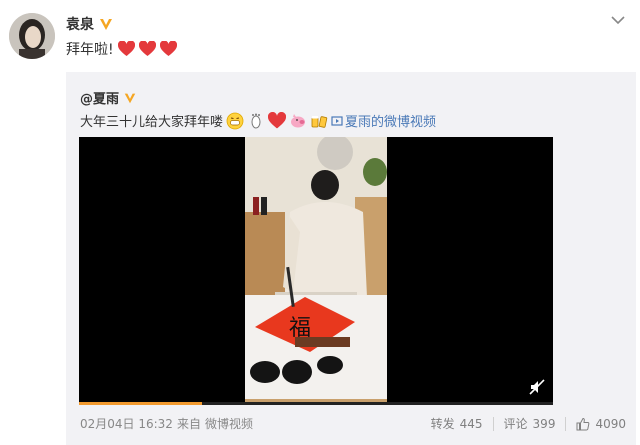 The width and height of the screenshot is (640, 445). Describe the element at coordinates (188, 424) in the screenshot. I see `source-prefix: 来自` at that location.